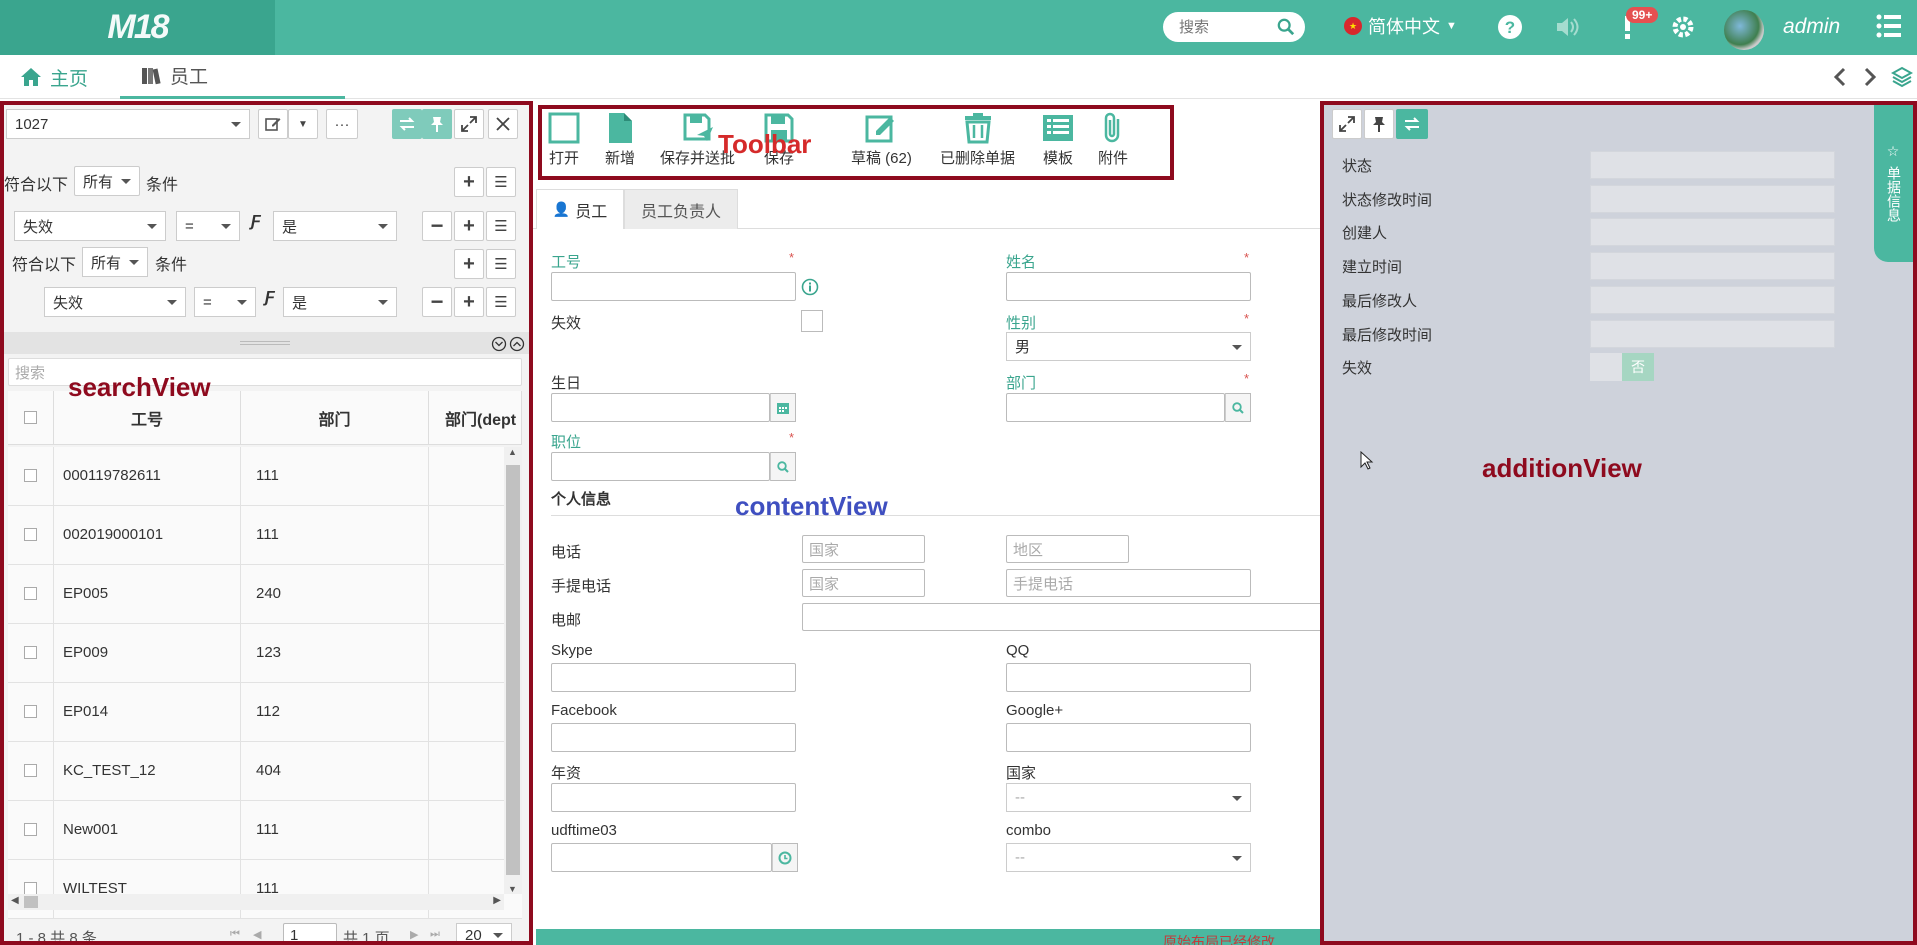 This screenshot has height=945, width=1917. Describe the element at coordinates (881, 139) in the screenshot. I see `drafts-button: 草稿 (62)` at that location.